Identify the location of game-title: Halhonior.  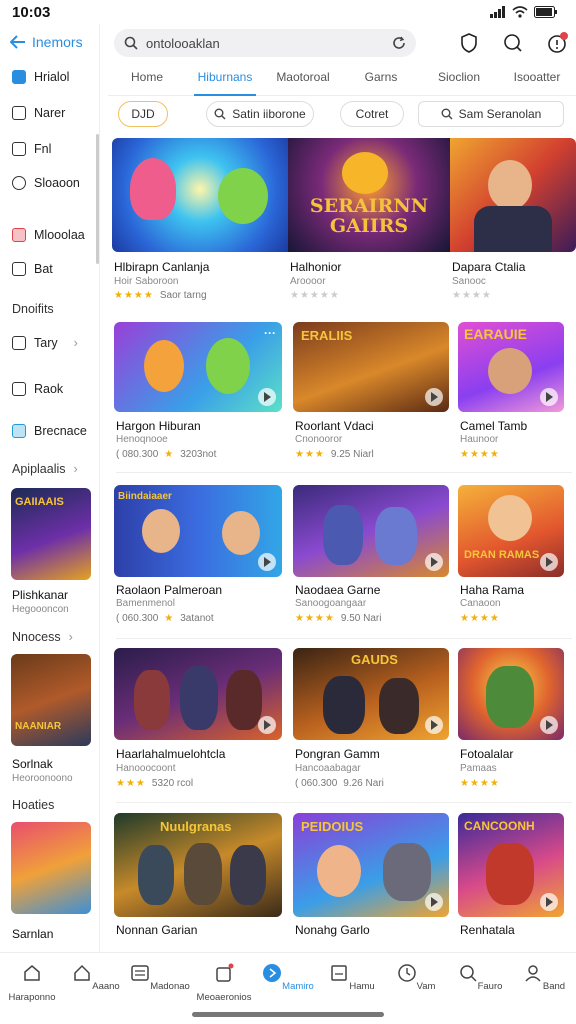
(316, 267).